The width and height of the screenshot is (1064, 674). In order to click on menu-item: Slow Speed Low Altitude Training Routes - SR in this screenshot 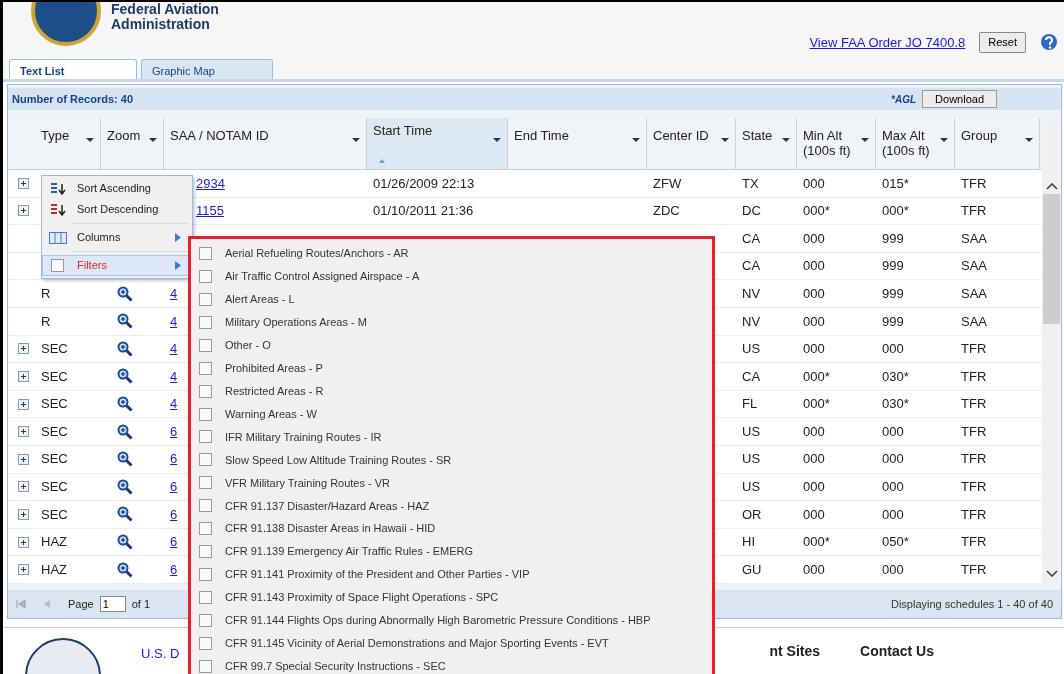, I will do `click(451, 460)`.